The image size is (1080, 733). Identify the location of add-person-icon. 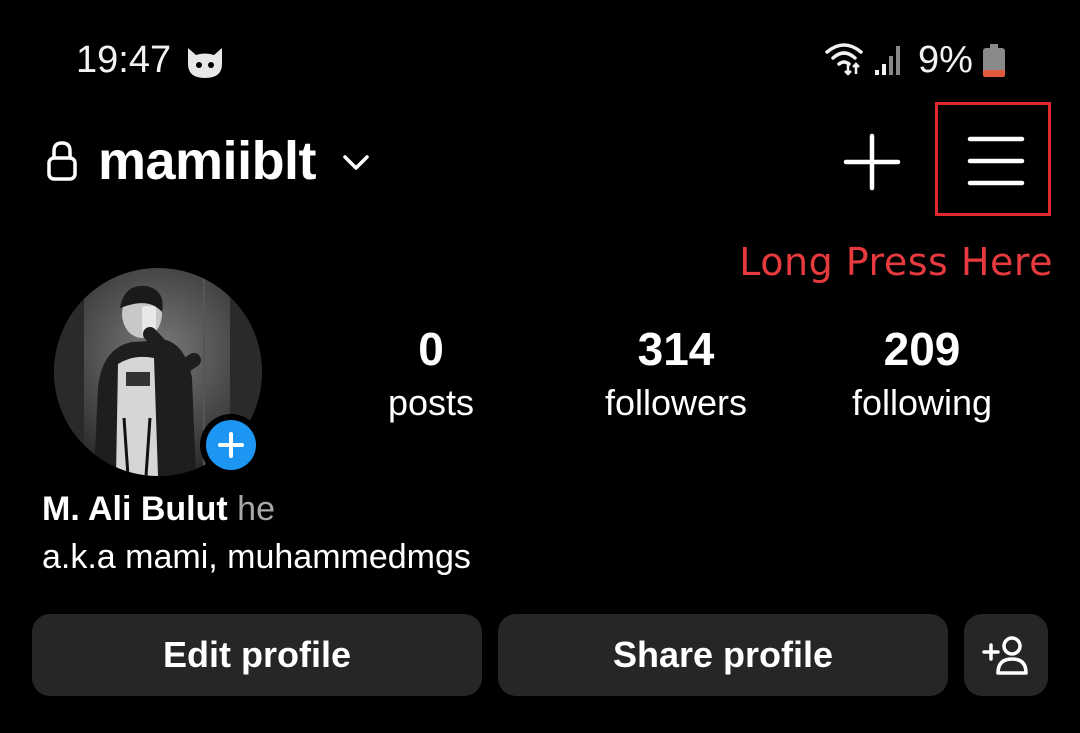
(1005, 655).